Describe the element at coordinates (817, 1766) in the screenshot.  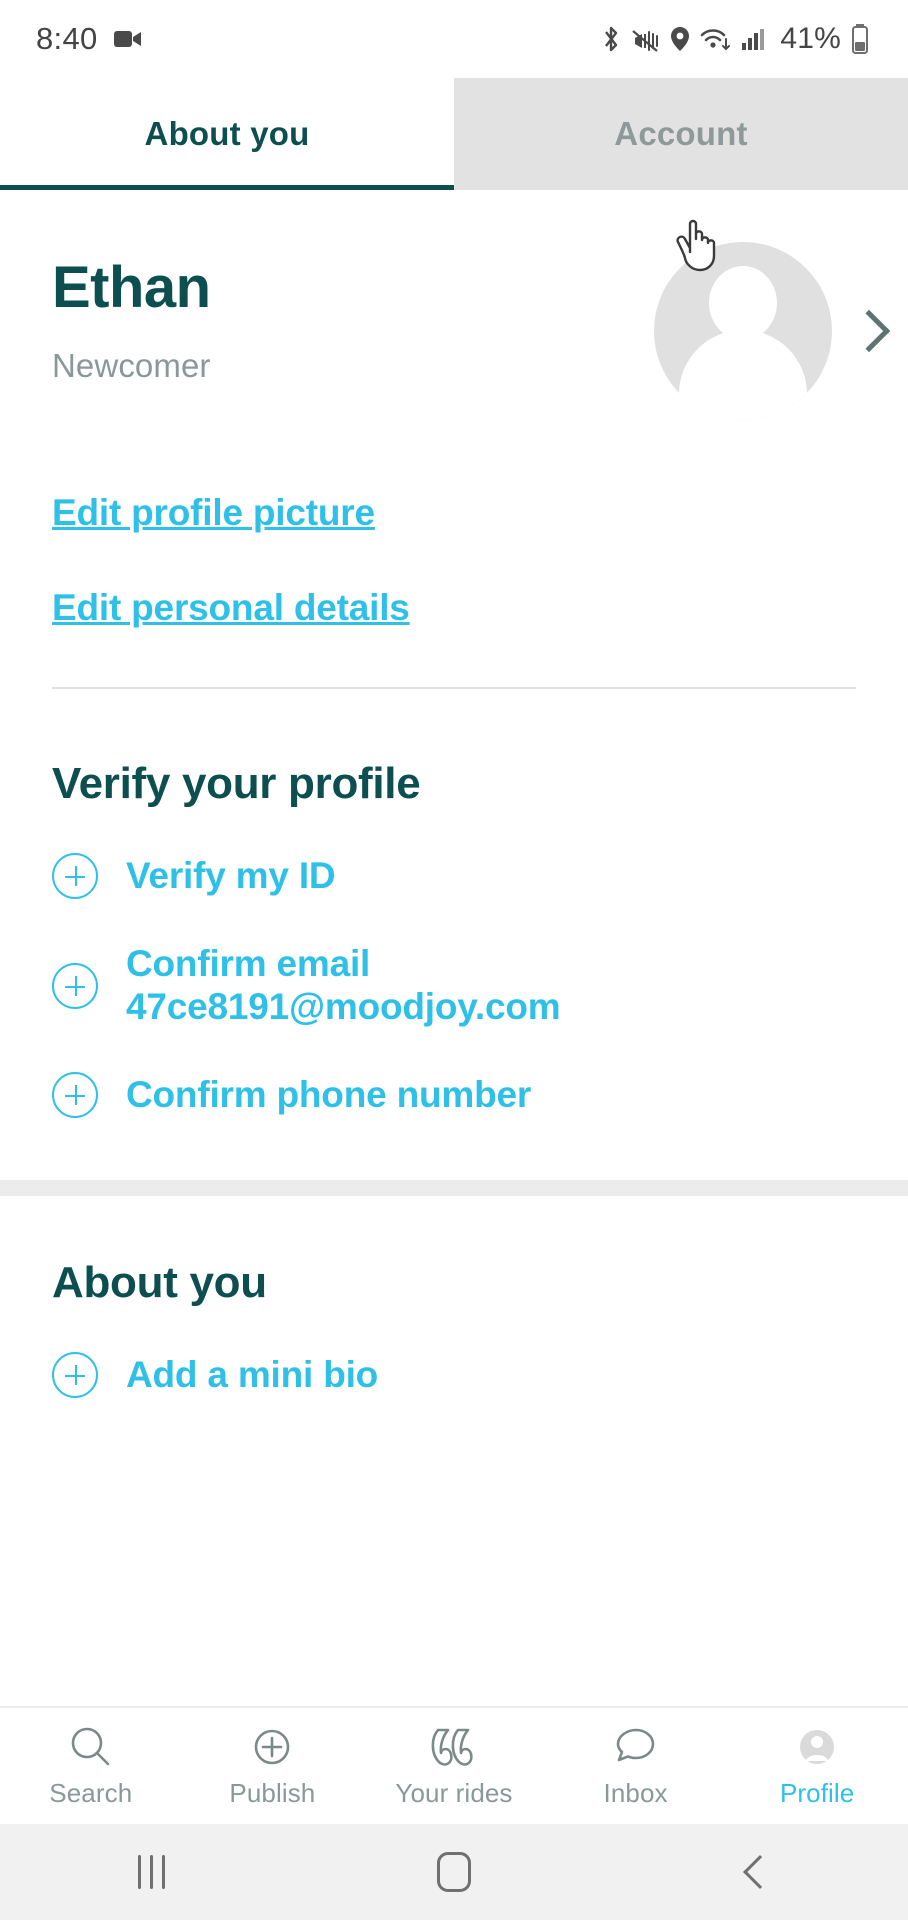
I see `nav-item-profile: Profile` at that location.